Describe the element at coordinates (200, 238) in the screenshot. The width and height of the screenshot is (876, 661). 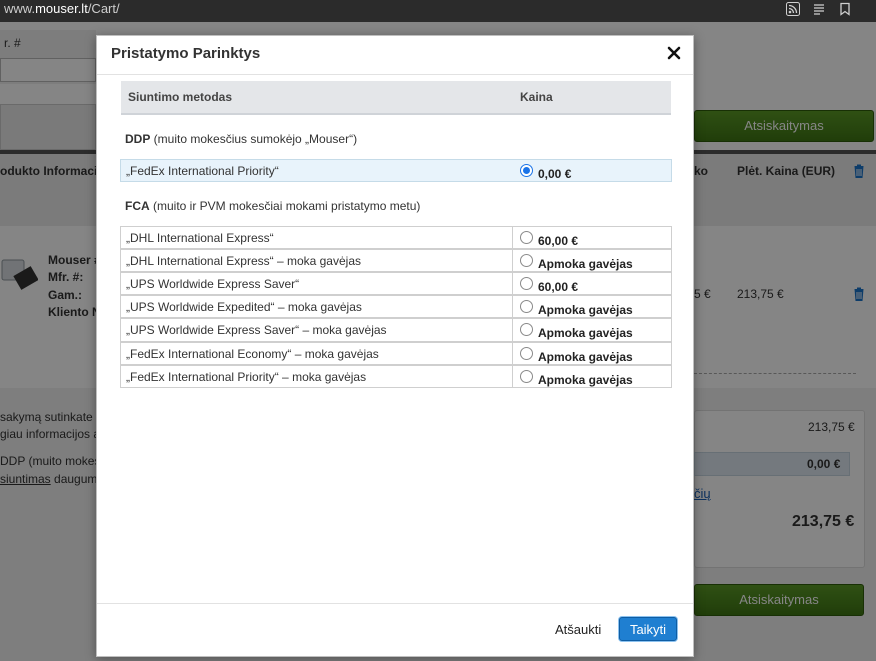
I see `option-name: „DHL International Express“` at that location.